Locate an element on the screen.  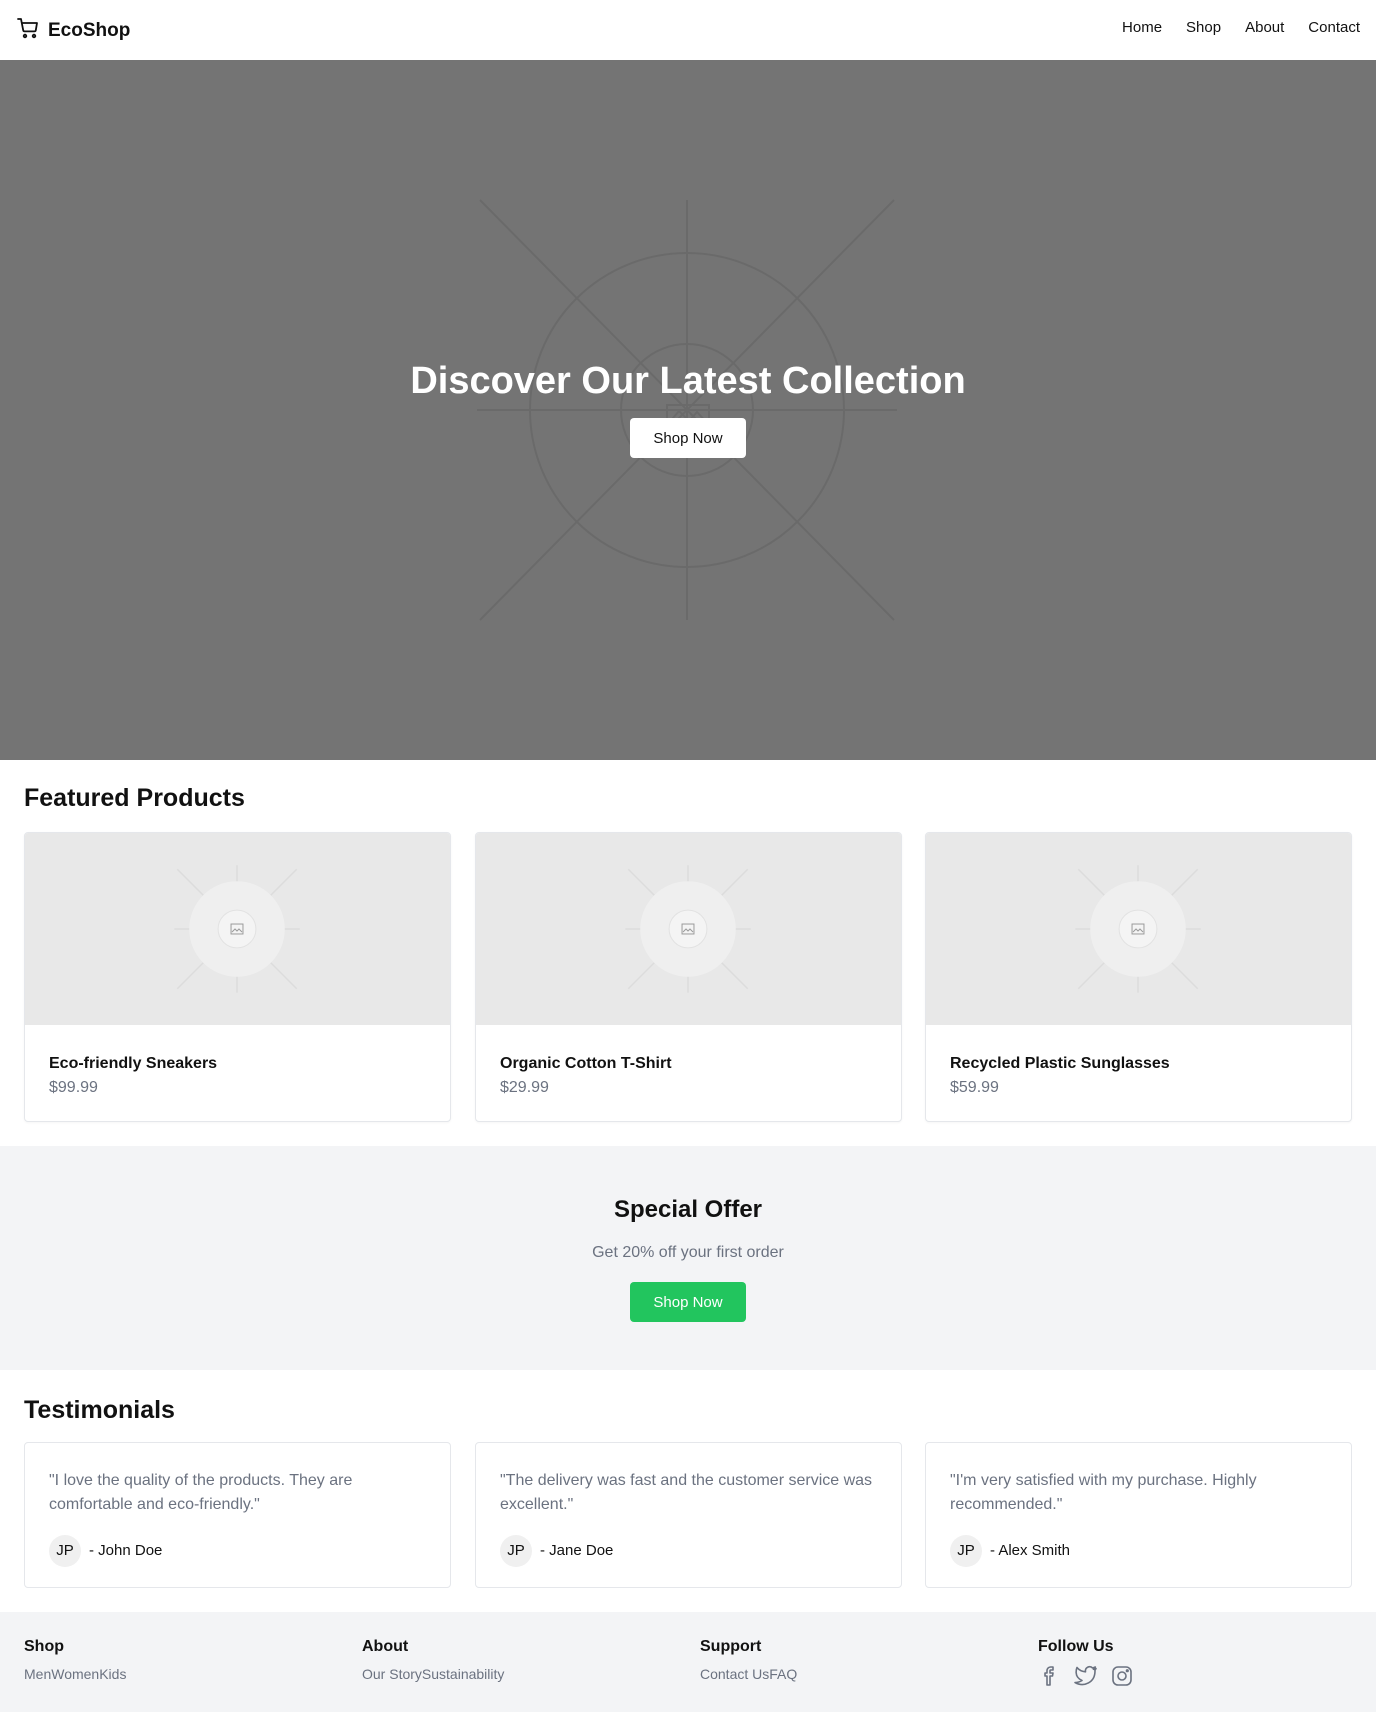
product-name: Eco-friendly Sneakers is located at coordinates (133, 1063).